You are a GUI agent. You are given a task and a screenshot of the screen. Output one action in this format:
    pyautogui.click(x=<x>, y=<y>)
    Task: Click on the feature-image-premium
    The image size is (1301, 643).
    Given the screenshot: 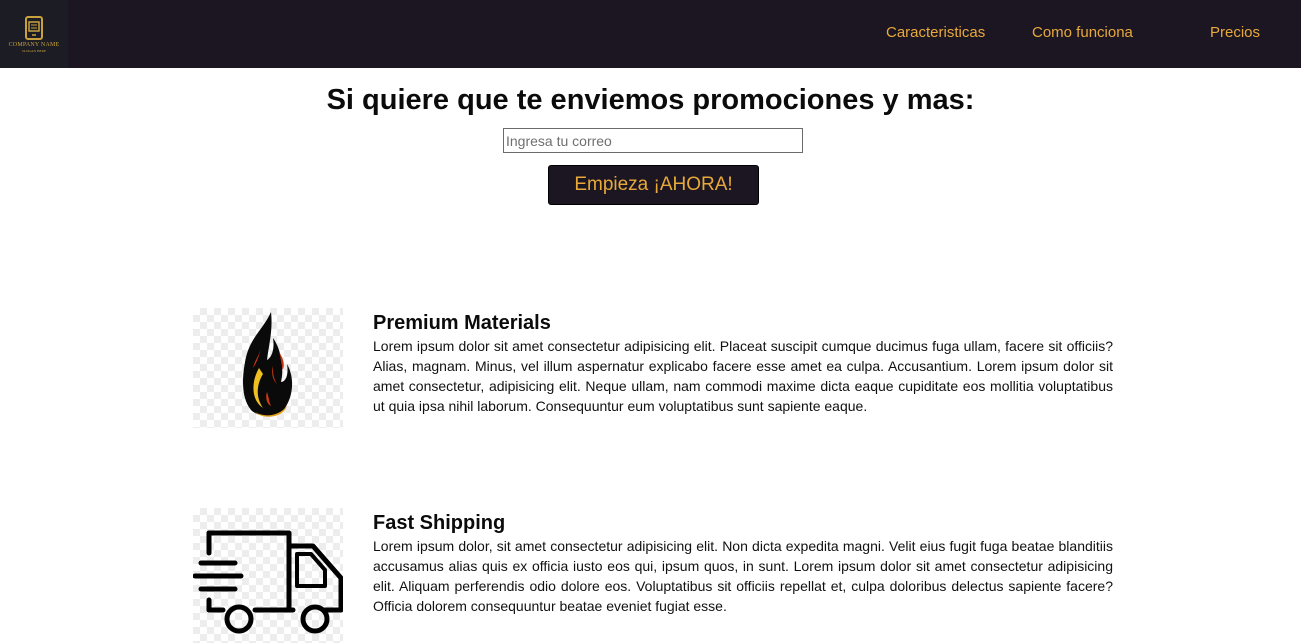 What is the action you would take?
    pyautogui.click(x=268, y=368)
    